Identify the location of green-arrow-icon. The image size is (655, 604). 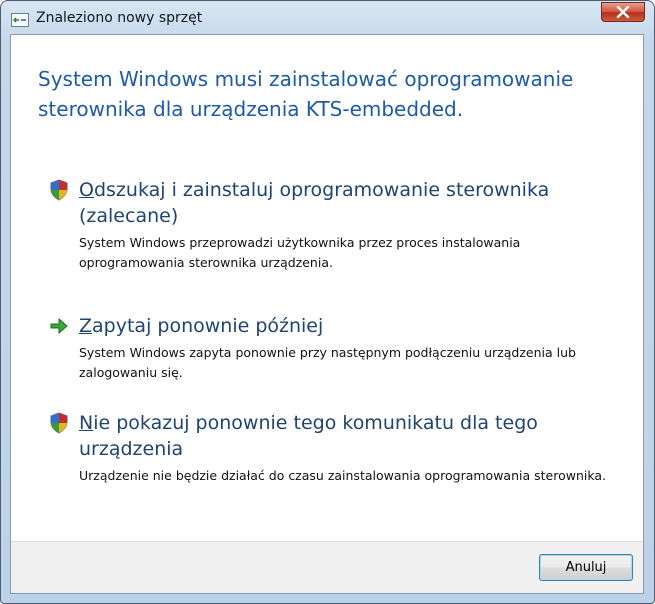
(59, 326).